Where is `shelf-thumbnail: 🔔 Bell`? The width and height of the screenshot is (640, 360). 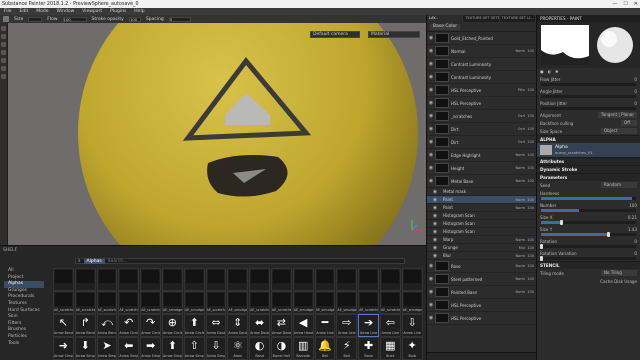
shelf-thumbnail: 🔔 Bell is located at coordinates (325, 348).